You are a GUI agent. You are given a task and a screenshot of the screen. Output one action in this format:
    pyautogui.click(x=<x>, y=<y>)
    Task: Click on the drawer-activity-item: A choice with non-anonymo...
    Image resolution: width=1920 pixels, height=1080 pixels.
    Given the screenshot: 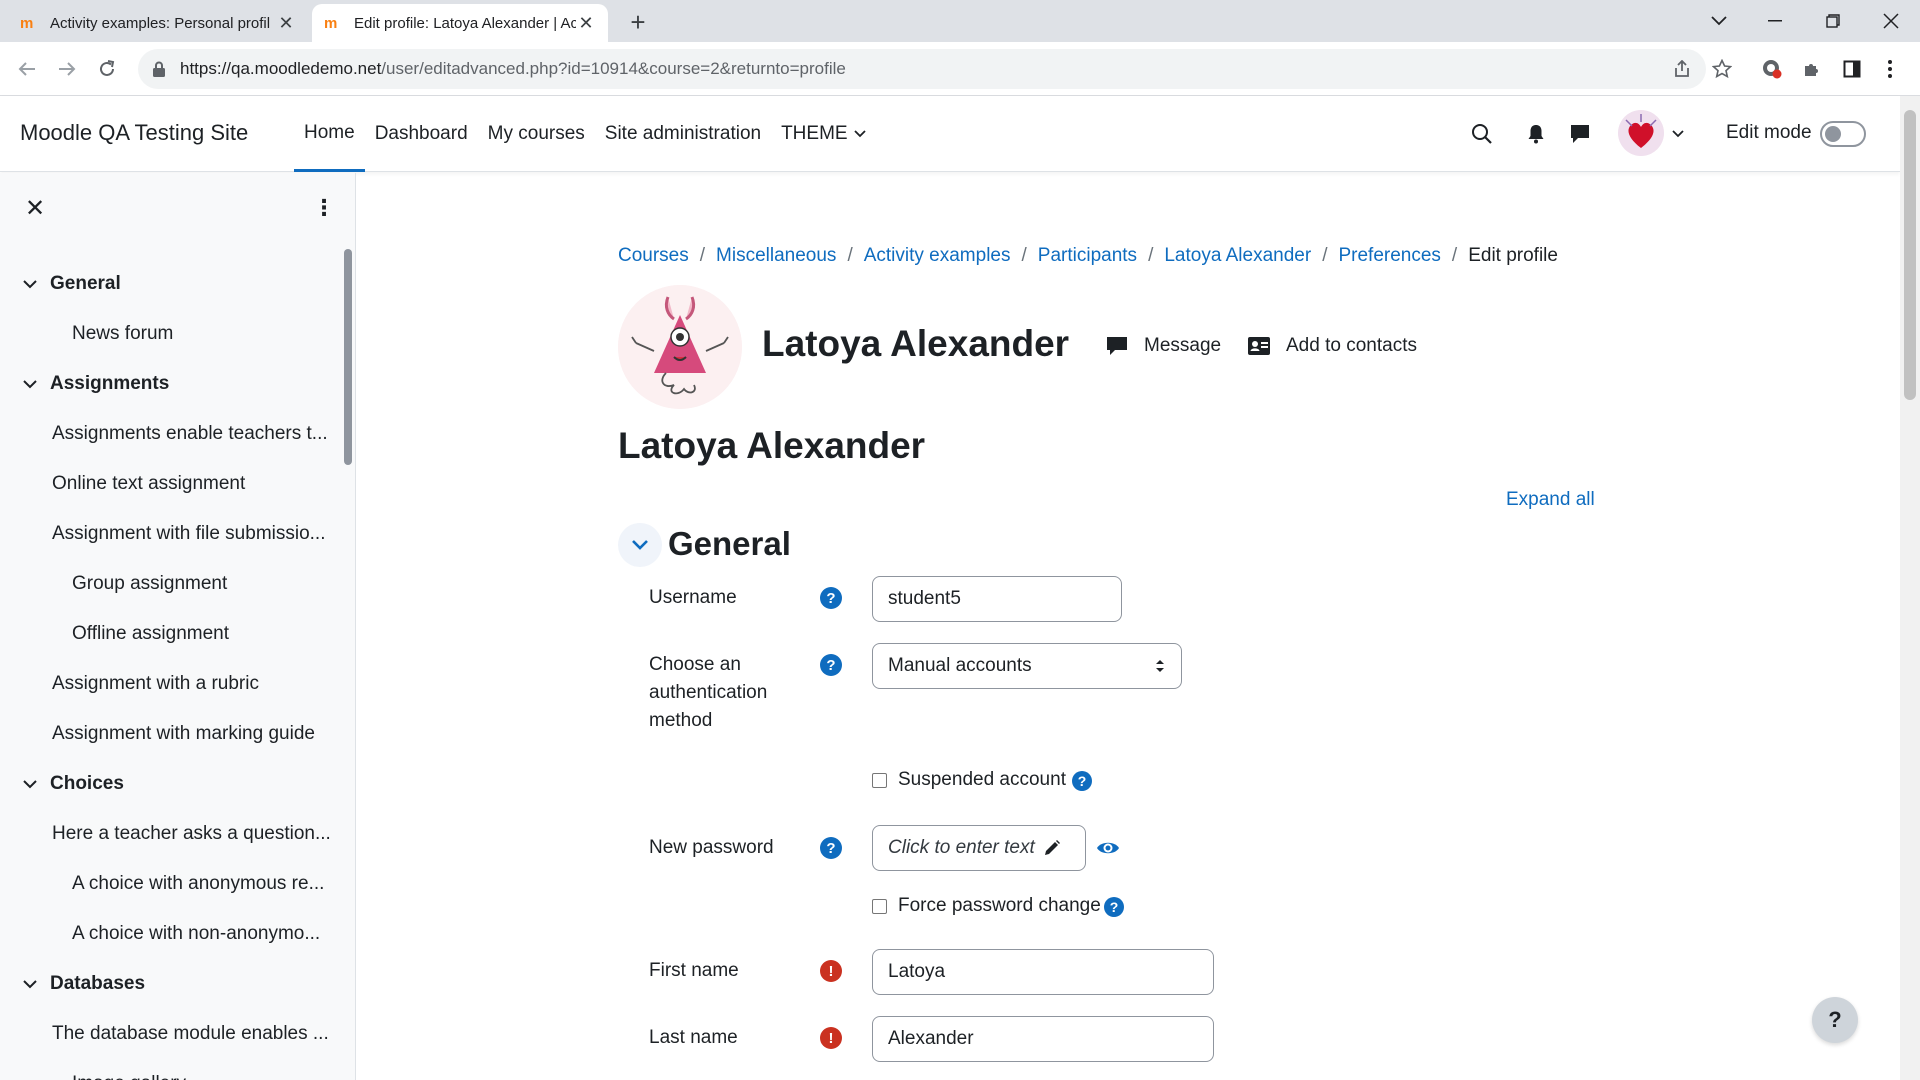 What is the action you would take?
    pyautogui.click(x=170, y=934)
    